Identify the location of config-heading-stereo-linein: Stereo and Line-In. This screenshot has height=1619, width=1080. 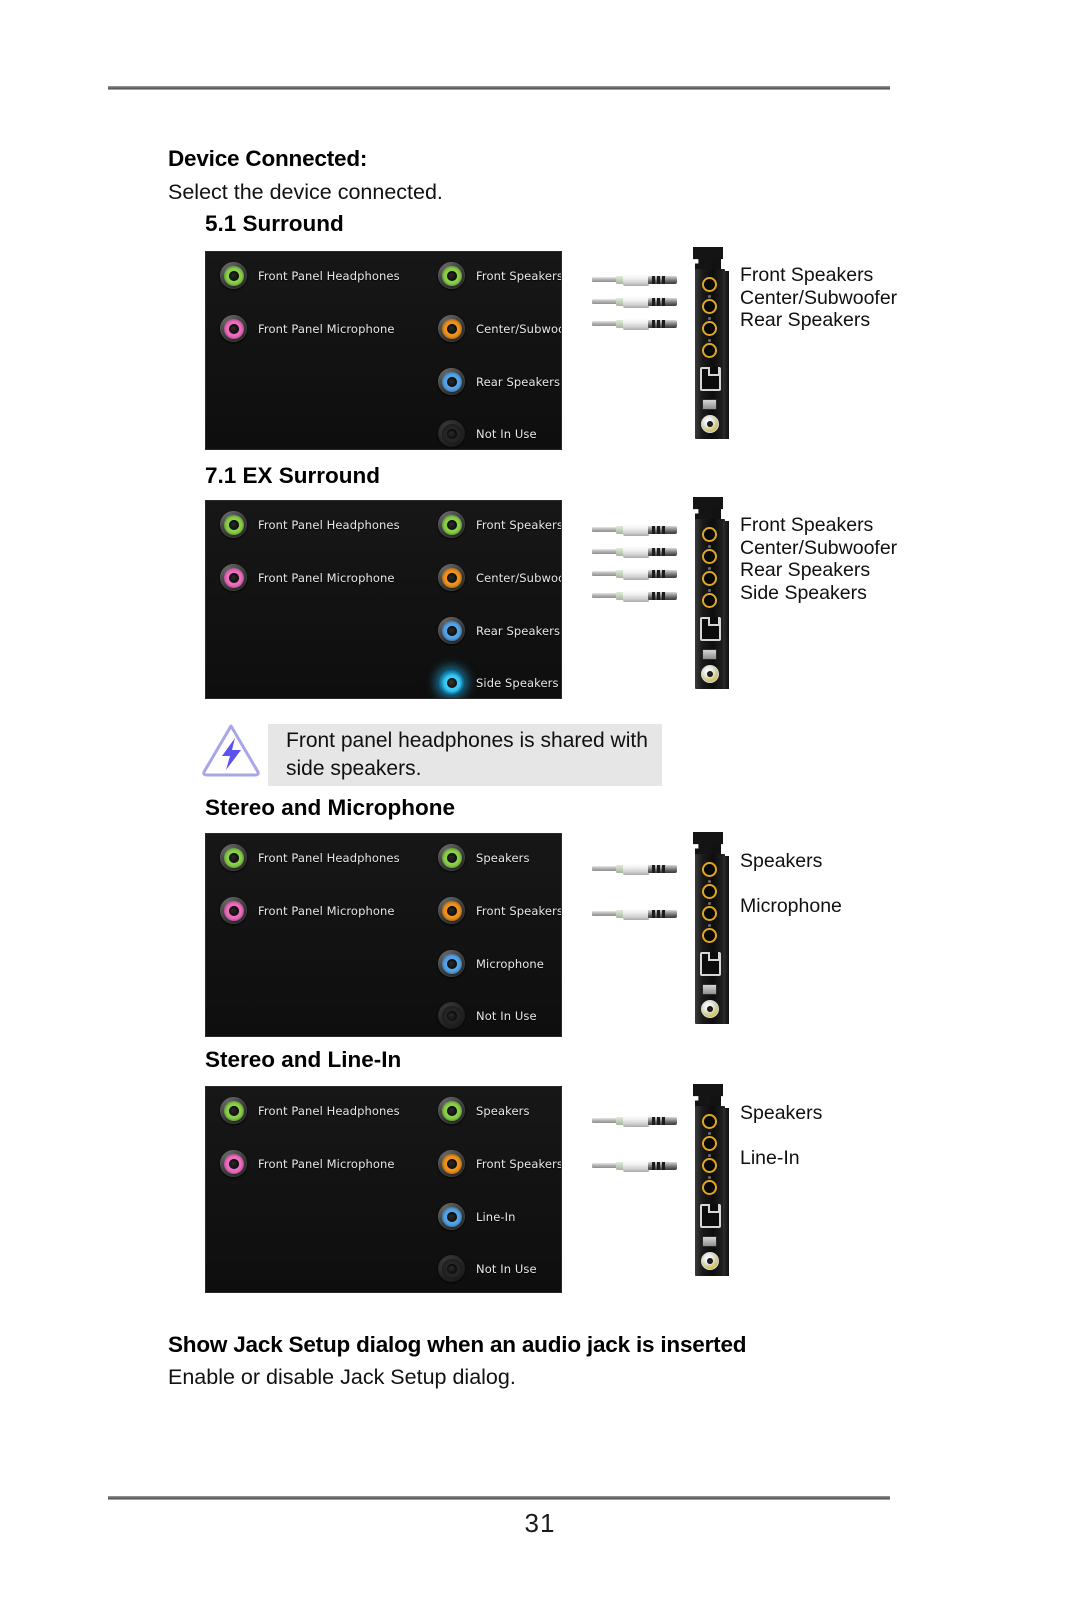
(303, 1059).